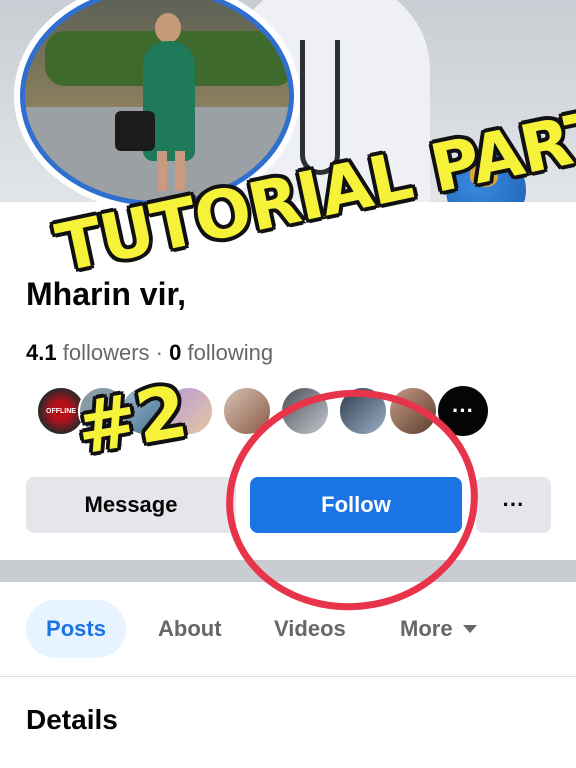  What do you see at coordinates (426, 628) in the screenshot?
I see `tab-more-label: More` at bounding box center [426, 628].